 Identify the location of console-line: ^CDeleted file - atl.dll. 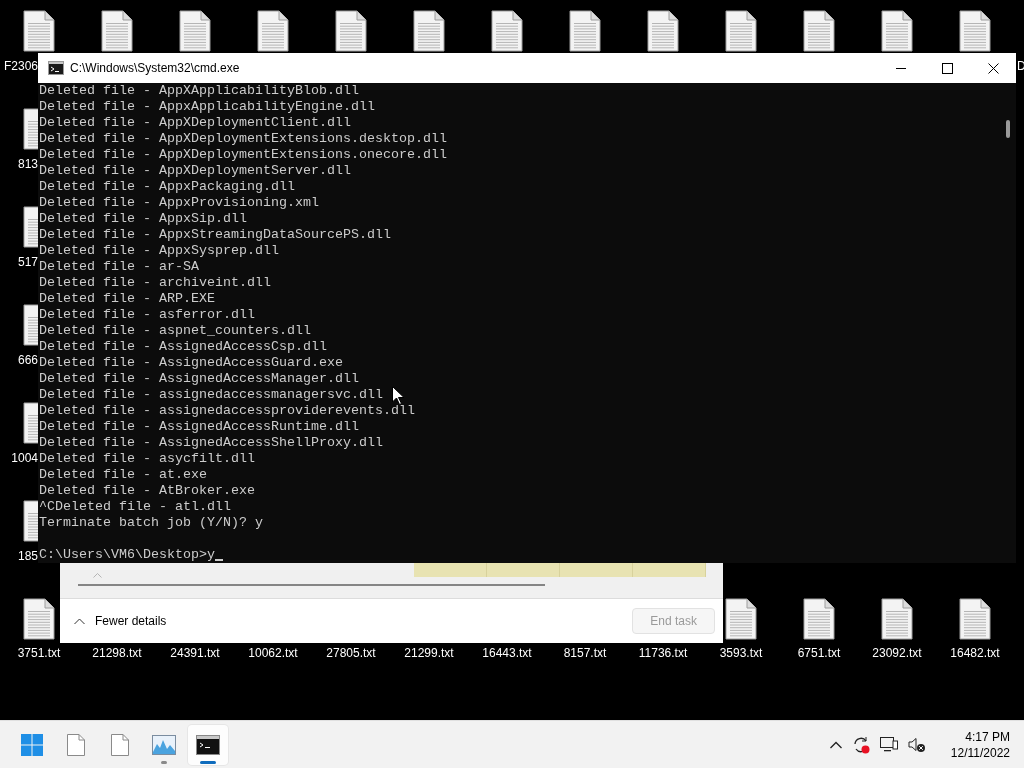
(135, 507).